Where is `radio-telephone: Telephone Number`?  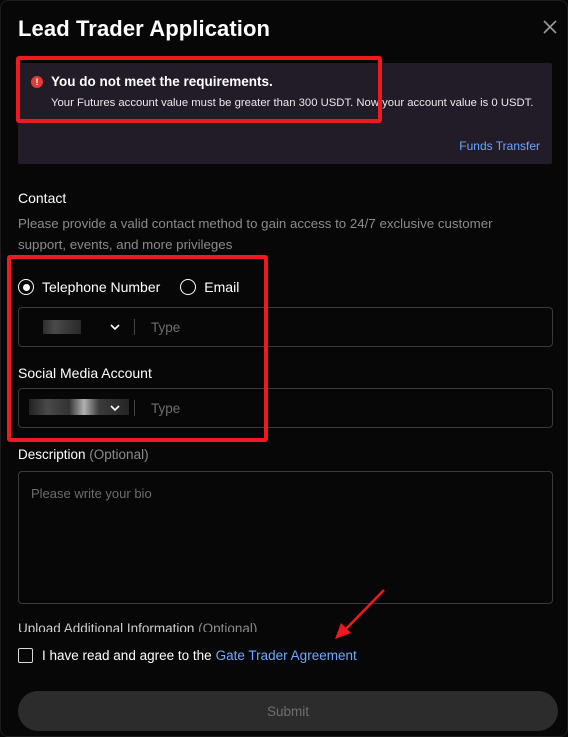 radio-telephone: Telephone Number is located at coordinates (89, 287).